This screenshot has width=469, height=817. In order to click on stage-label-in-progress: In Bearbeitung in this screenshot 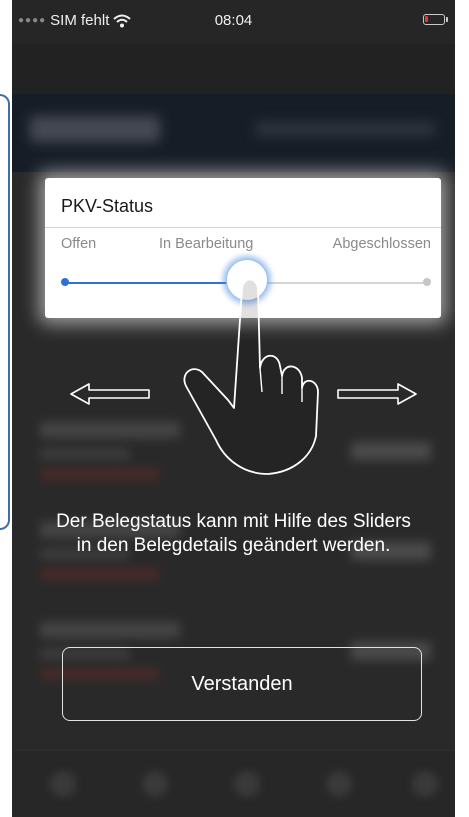, I will do `click(206, 244)`.